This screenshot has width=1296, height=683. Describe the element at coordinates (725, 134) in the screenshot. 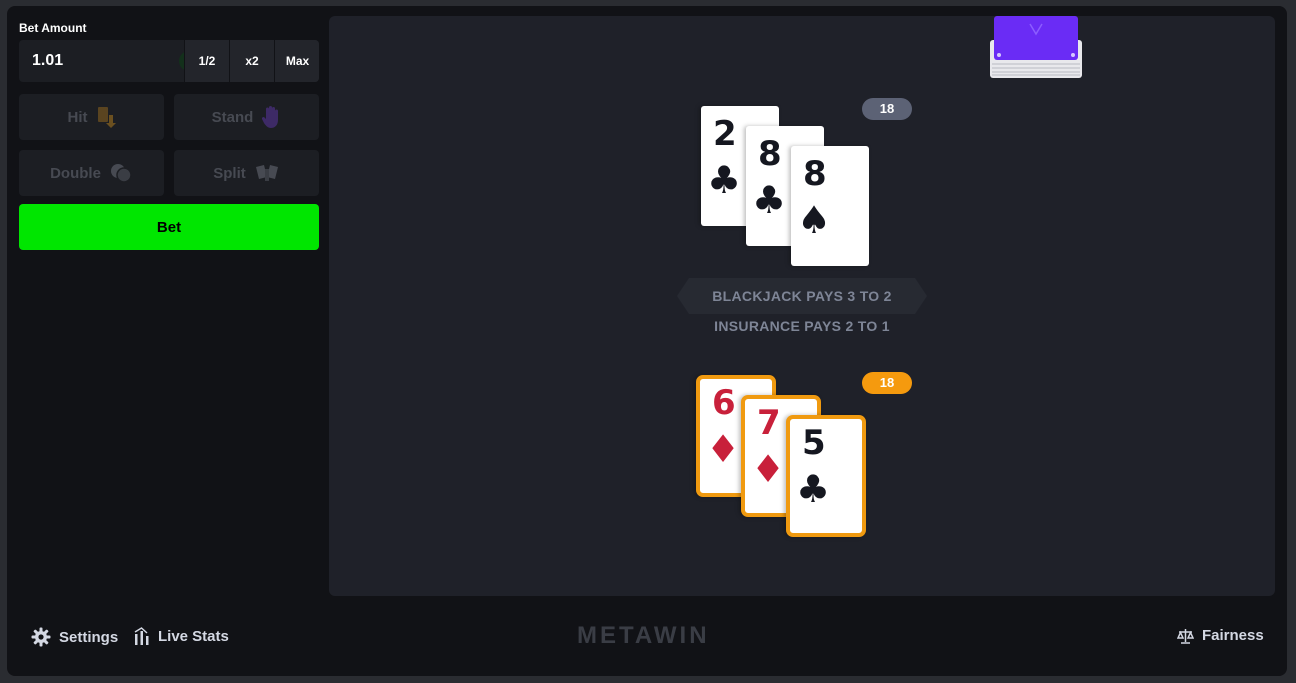

I see `card-rank: 2` at that location.